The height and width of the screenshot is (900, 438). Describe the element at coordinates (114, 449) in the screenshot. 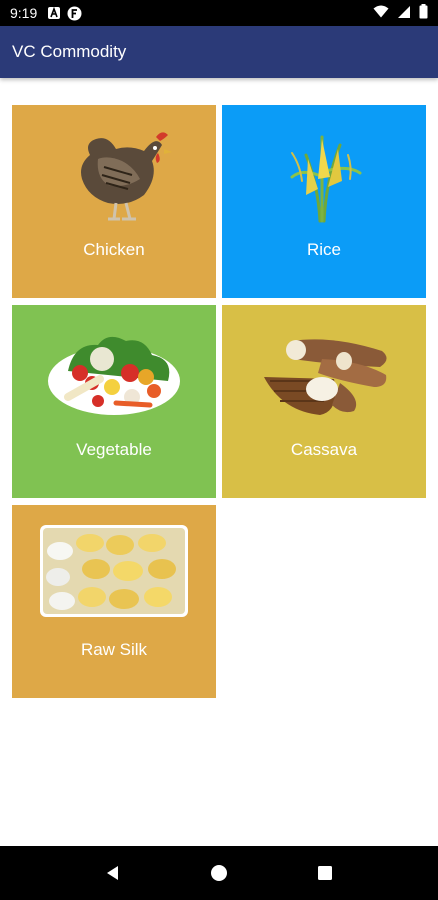

I see `commodity-label: Vegetable` at that location.